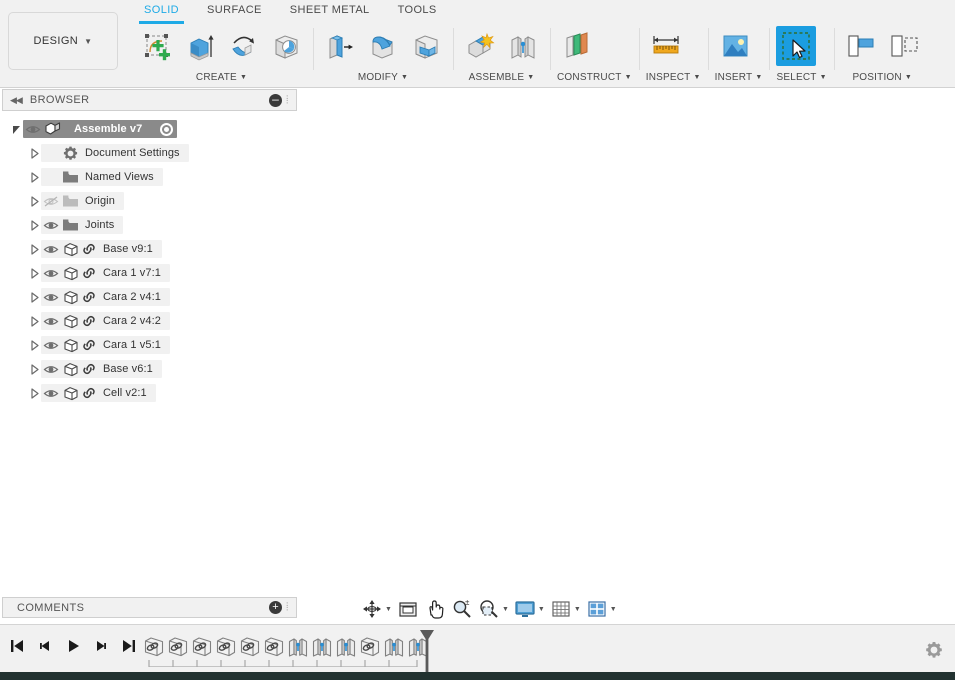 The height and width of the screenshot is (680, 955). What do you see at coordinates (149, 129) in the screenshot?
I see `tree-node-root: Assemble v7` at bounding box center [149, 129].